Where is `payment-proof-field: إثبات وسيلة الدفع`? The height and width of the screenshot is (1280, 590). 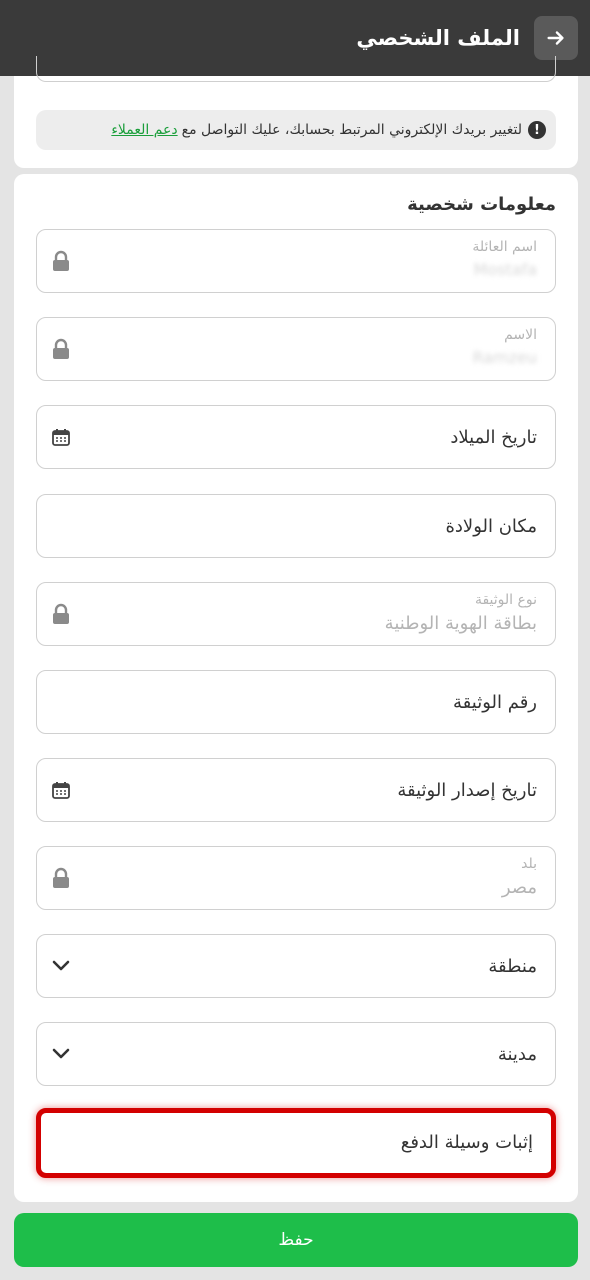 payment-proof-field: إثبات وسيلة الدفع is located at coordinates (296, 1143).